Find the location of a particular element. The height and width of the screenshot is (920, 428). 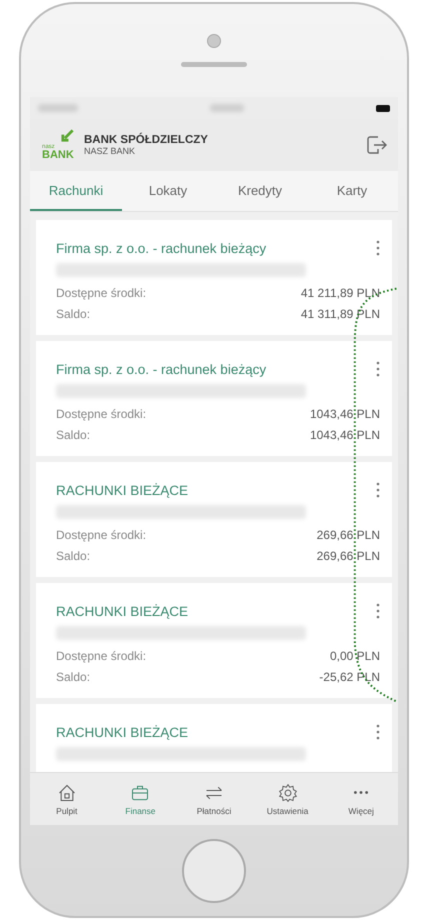

balance-value: 41 211,89 PLN is located at coordinates (340, 293).